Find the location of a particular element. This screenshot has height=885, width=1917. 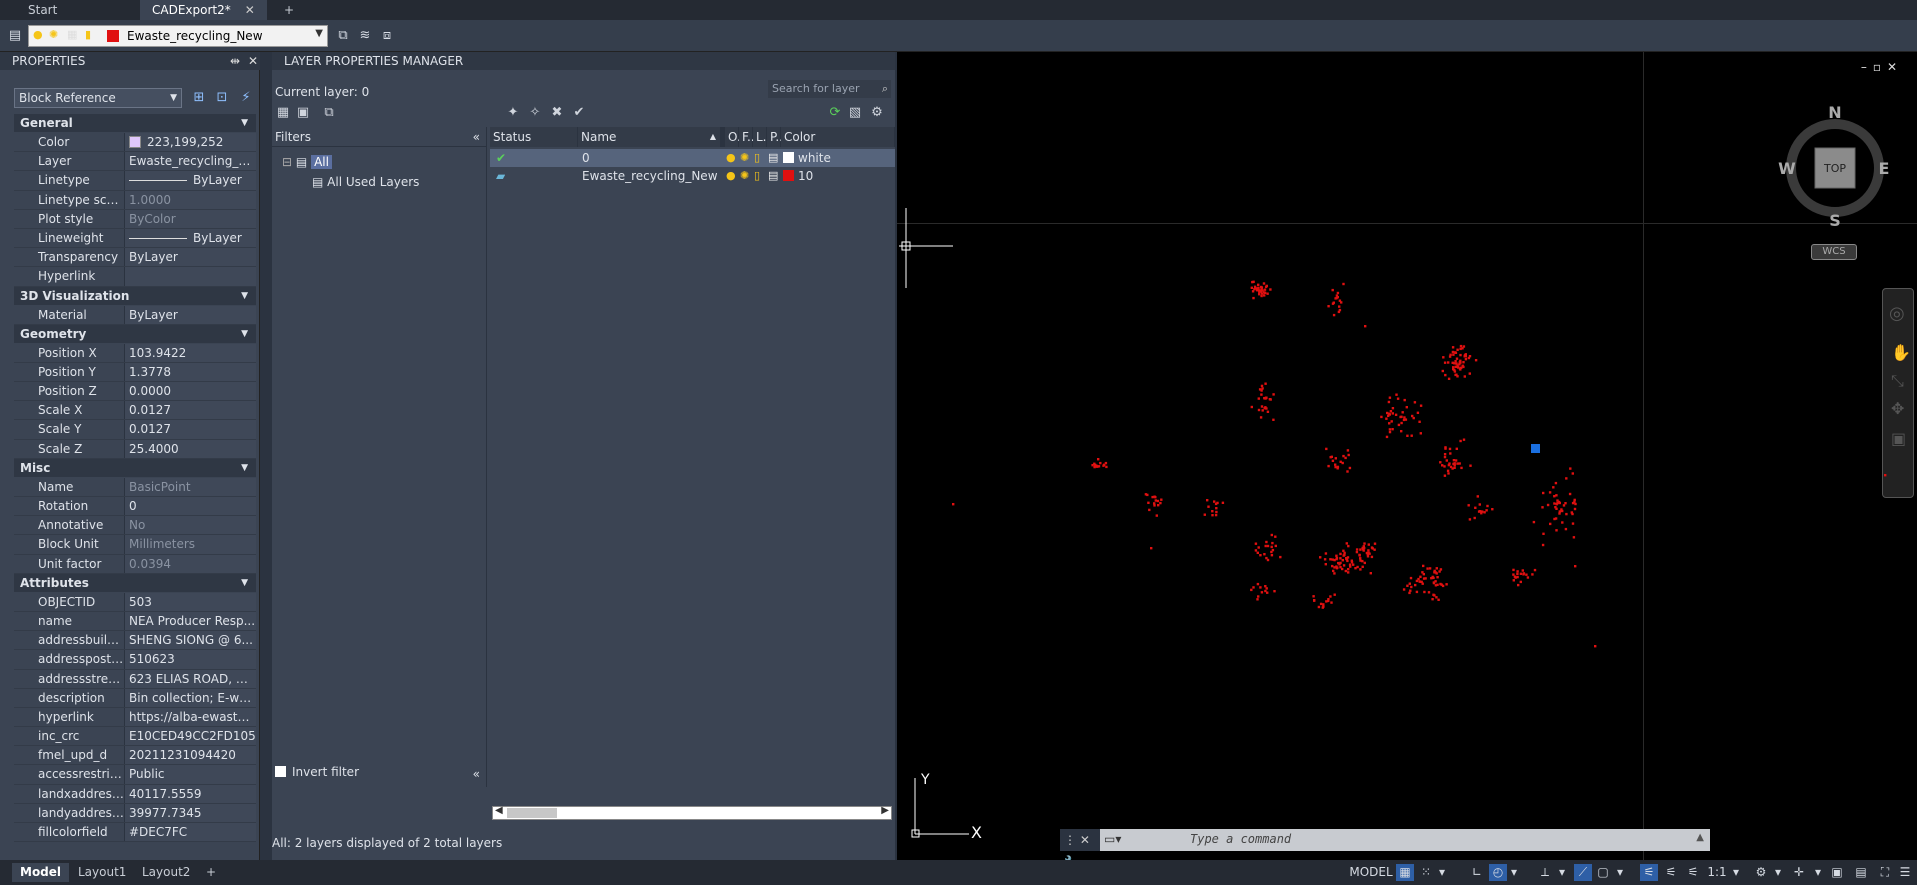

autohide-icon: ⇹ is located at coordinates (235, 61).